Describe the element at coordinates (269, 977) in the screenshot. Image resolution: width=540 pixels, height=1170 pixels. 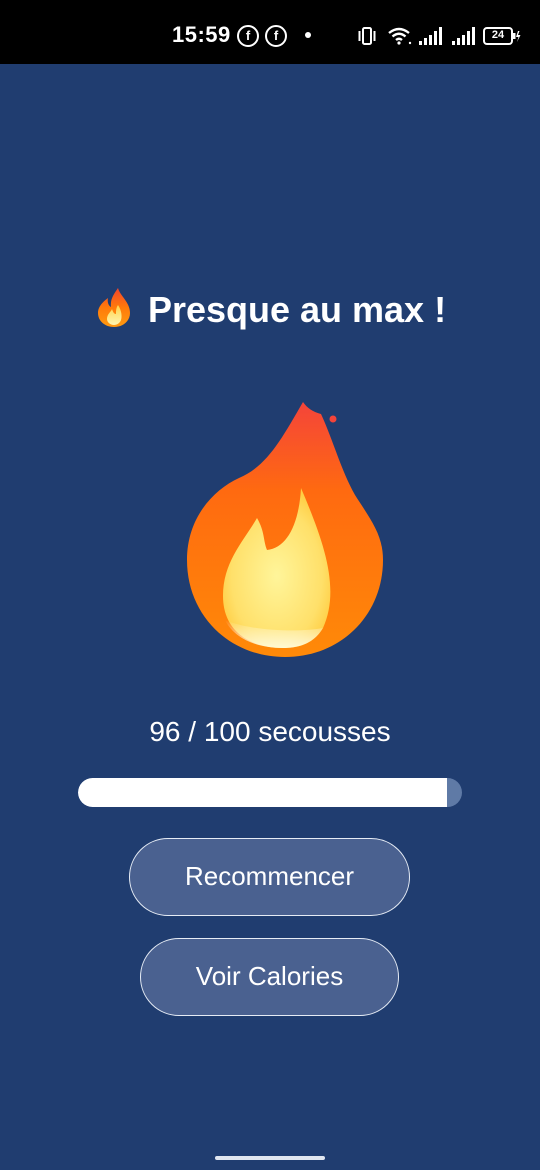
I see `view-calories-button: Voir Calories` at that location.